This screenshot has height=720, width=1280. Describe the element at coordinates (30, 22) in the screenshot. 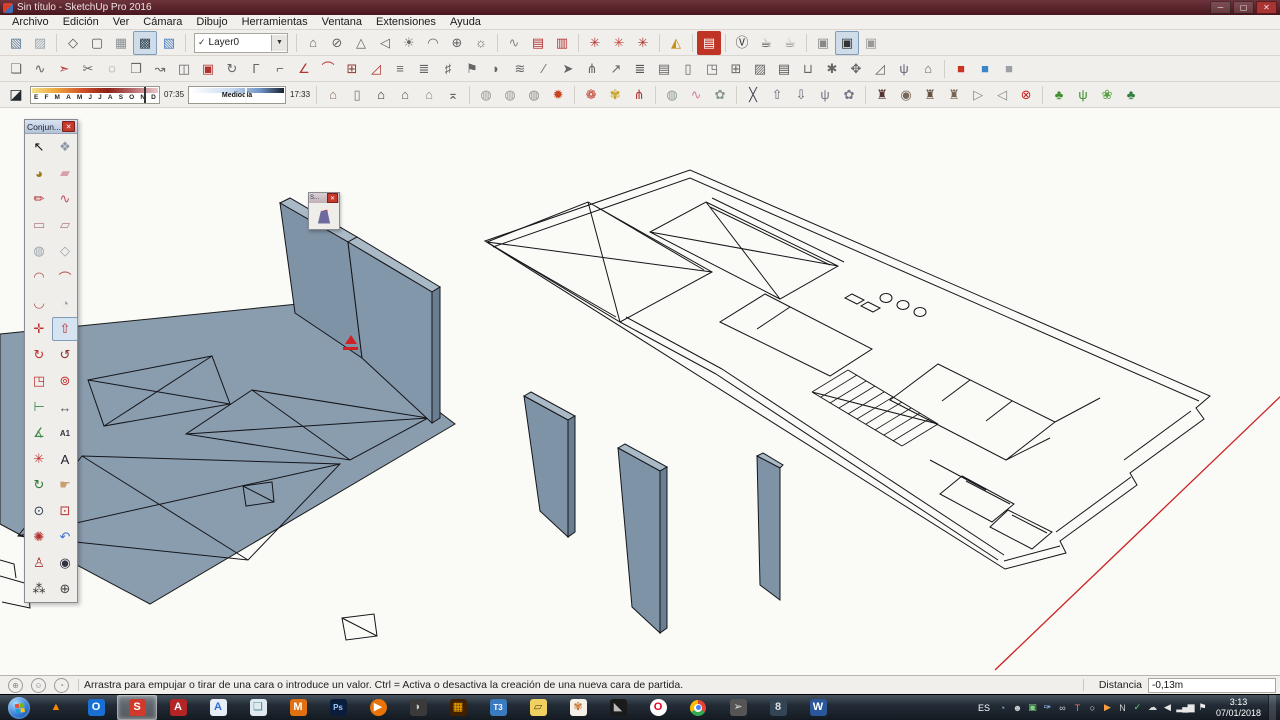

I see `menu-archivo: Archivo` at that location.